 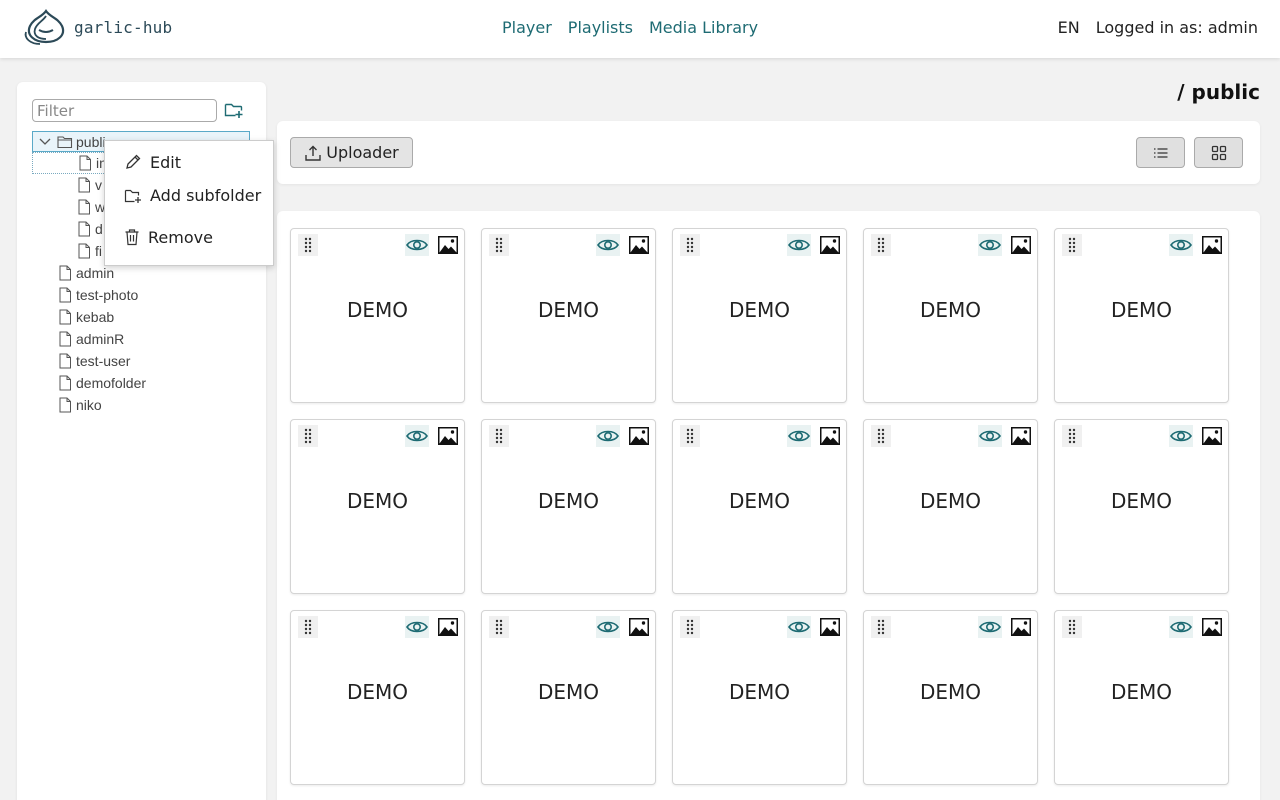 What do you see at coordinates (165, 162) in the screenshot?
I see `context-menu-label: Edit` at bounding box center [165, 162].